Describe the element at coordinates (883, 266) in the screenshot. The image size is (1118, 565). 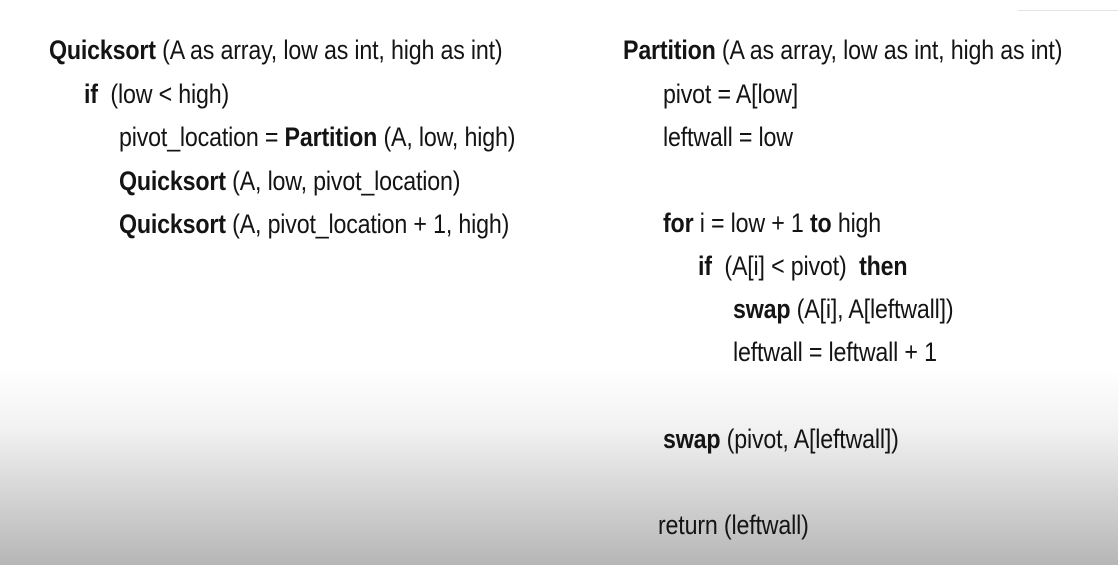
I see `then-keyword: then` at that location.